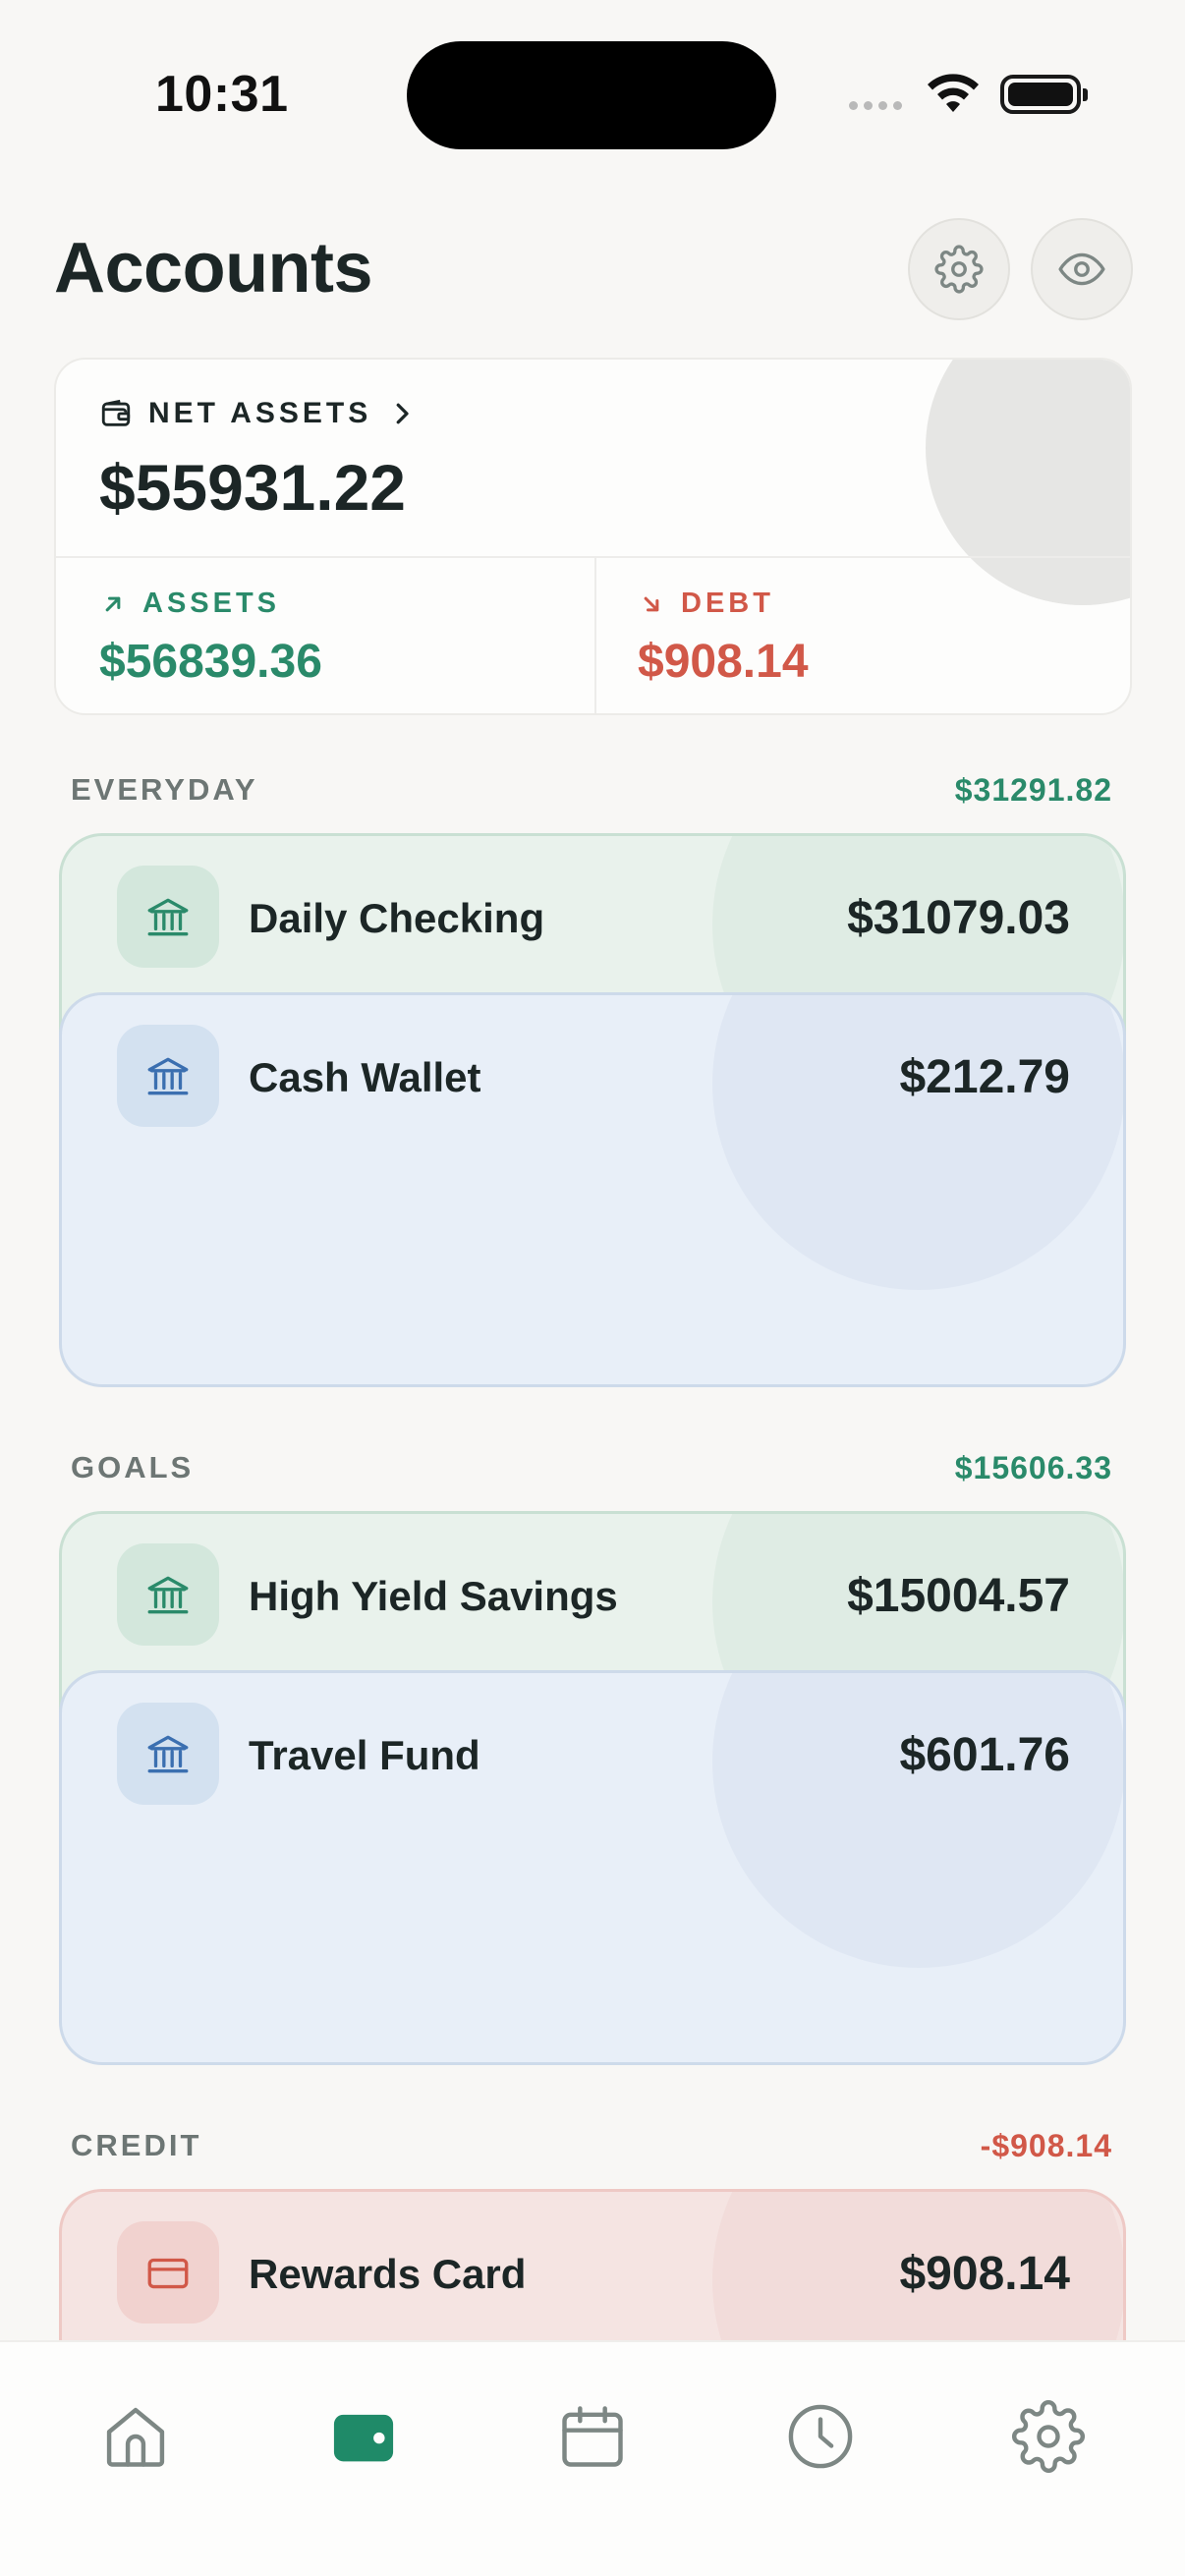 The height and width of the screenshot is (2576, 1185). I want to click on tab-accounts, so click(364, 2436).